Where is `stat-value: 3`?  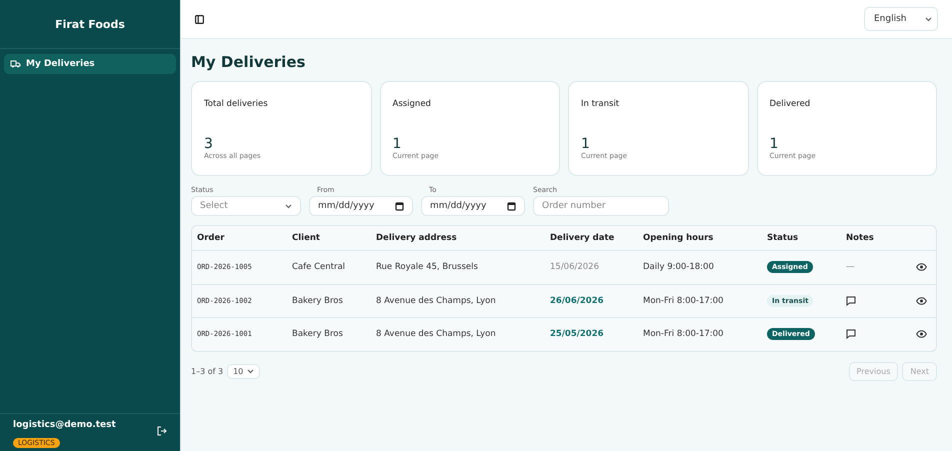
stat-value: 3 is located at coordinates (208, 144).